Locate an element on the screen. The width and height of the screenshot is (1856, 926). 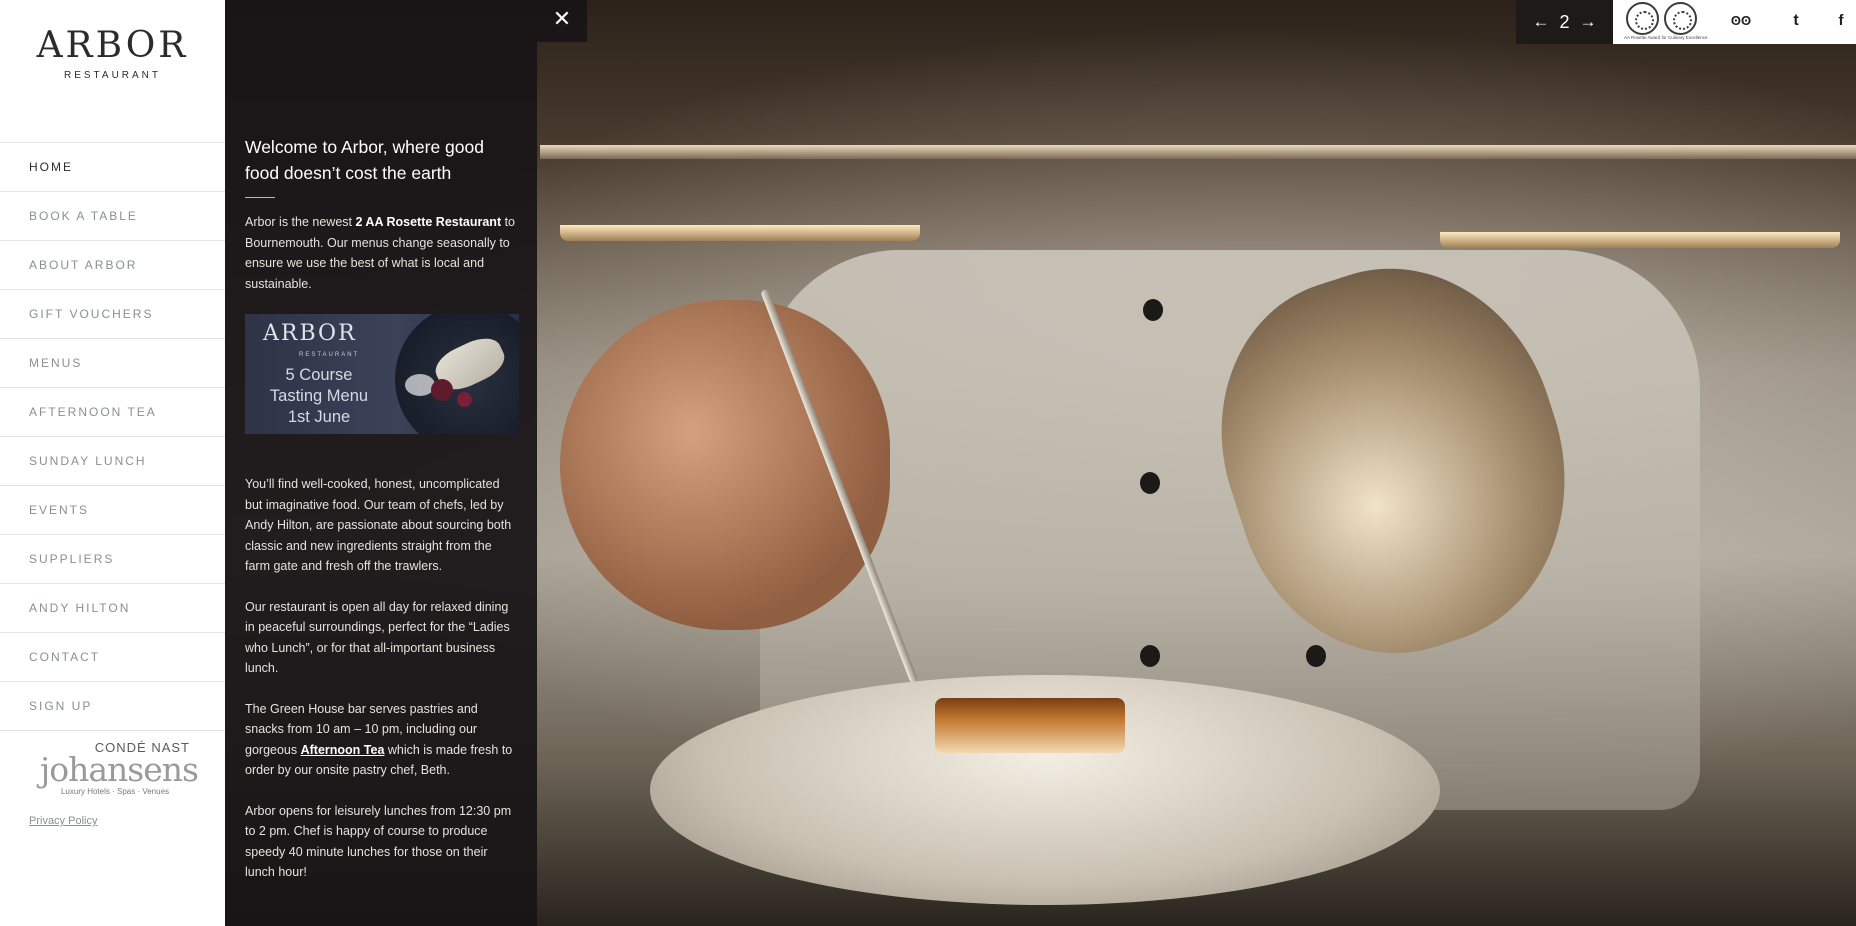
afternoon-tea-link: Afternoon Tea is located at coordinates (343, 750).